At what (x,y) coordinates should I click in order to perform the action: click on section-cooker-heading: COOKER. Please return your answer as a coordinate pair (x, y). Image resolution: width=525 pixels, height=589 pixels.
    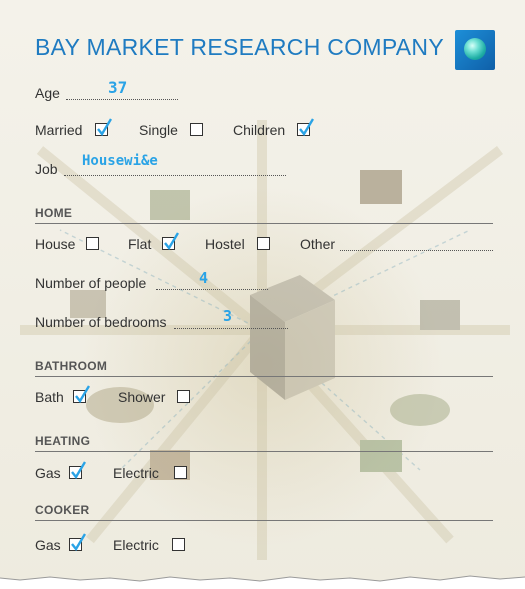
    Looking at the image, I should click on (62, 510).